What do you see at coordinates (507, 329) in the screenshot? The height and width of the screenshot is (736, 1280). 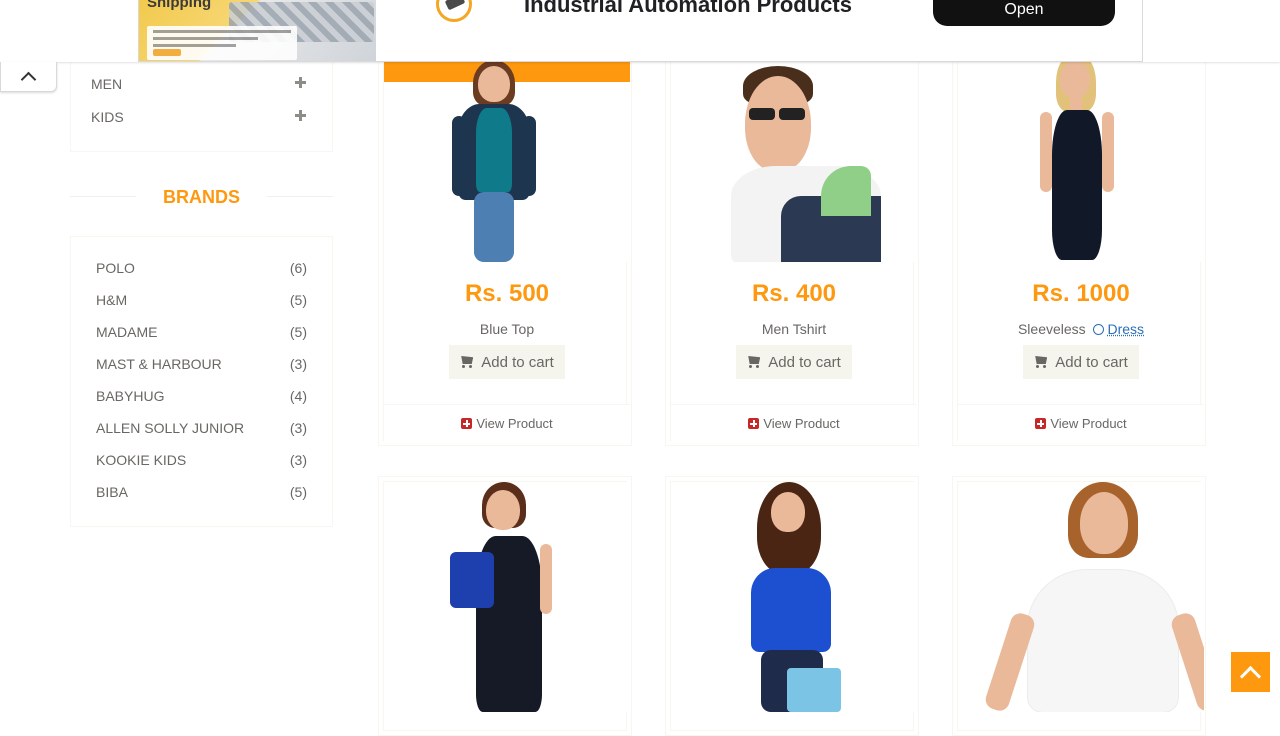 I see `product-name: Blue Top` at bounding box center [507, 329].